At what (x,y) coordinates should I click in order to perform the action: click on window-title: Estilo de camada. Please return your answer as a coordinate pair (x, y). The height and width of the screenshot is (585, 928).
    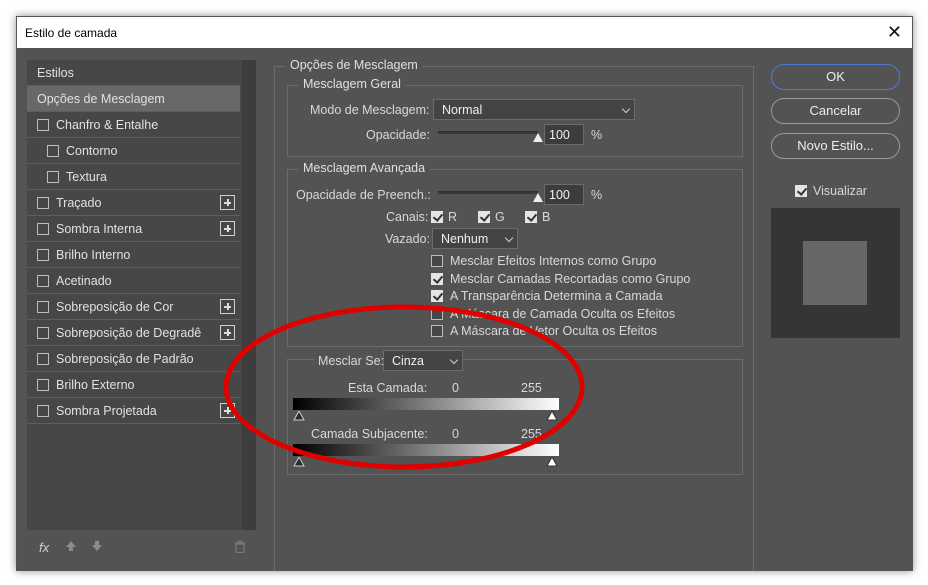
    Looking at the image, I should click on (71, 33).